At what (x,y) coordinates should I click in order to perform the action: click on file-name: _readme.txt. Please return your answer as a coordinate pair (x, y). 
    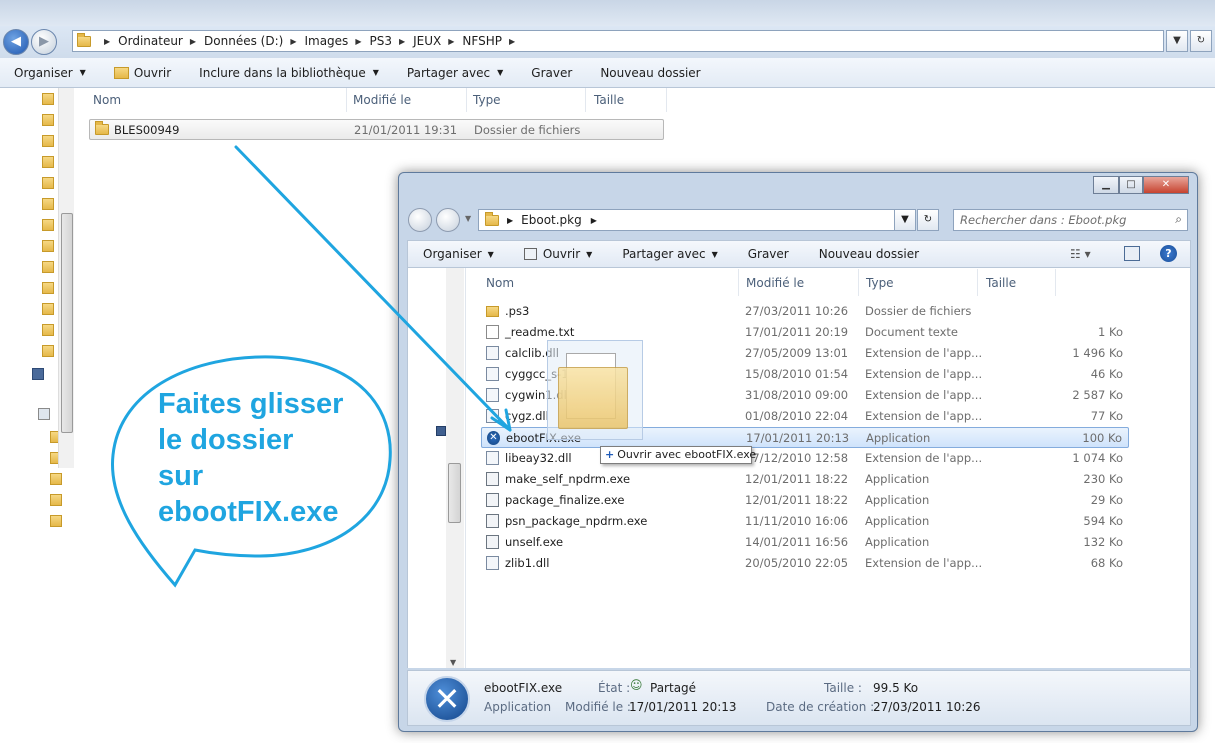
    Looking at the image, I should click on (540, 332).